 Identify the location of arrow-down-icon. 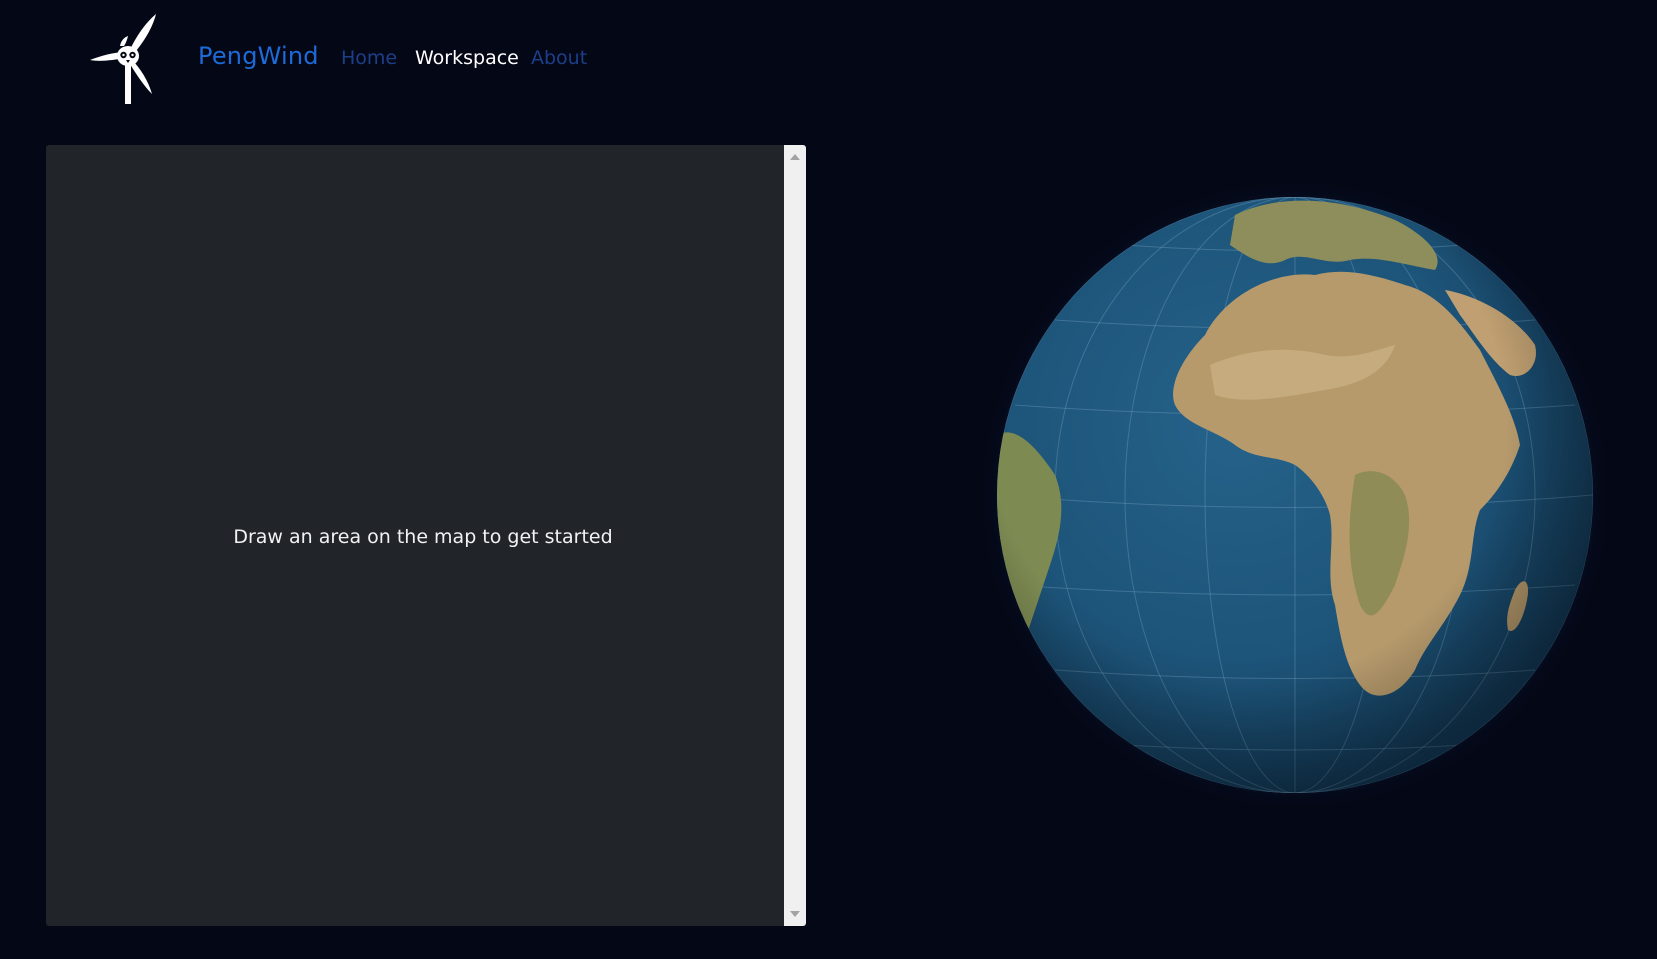
(795, 914).